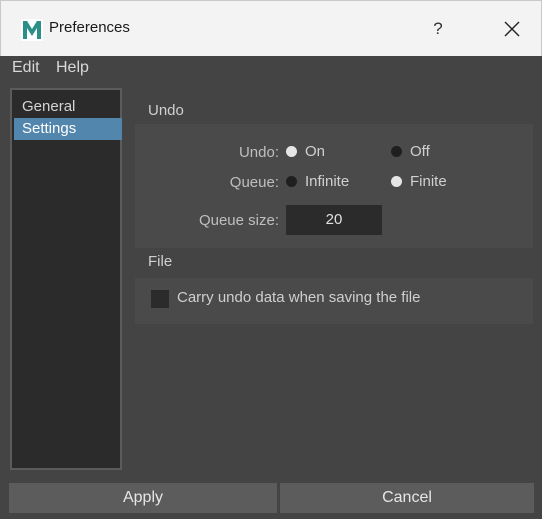 The width and height of the screenshot is (542, 519). Describe the element at coordinates (68, 129) in the screenshot. I see `category-settings: Settings` at that location.